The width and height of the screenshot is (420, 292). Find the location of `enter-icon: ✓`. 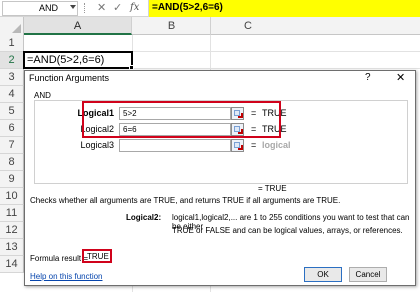

enter-icon: ✓ is located at coordinates (117, 7).